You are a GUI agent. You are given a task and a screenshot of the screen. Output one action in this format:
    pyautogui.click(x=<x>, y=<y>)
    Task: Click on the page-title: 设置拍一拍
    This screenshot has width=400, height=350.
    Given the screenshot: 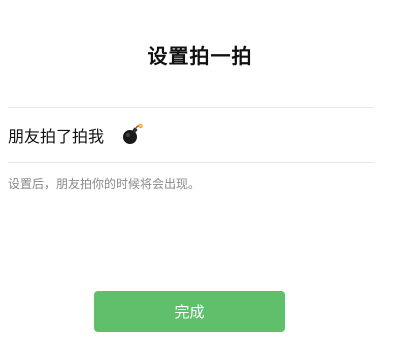 What is the action you would take?
    pyautogui.click(x=200, y=56)
    